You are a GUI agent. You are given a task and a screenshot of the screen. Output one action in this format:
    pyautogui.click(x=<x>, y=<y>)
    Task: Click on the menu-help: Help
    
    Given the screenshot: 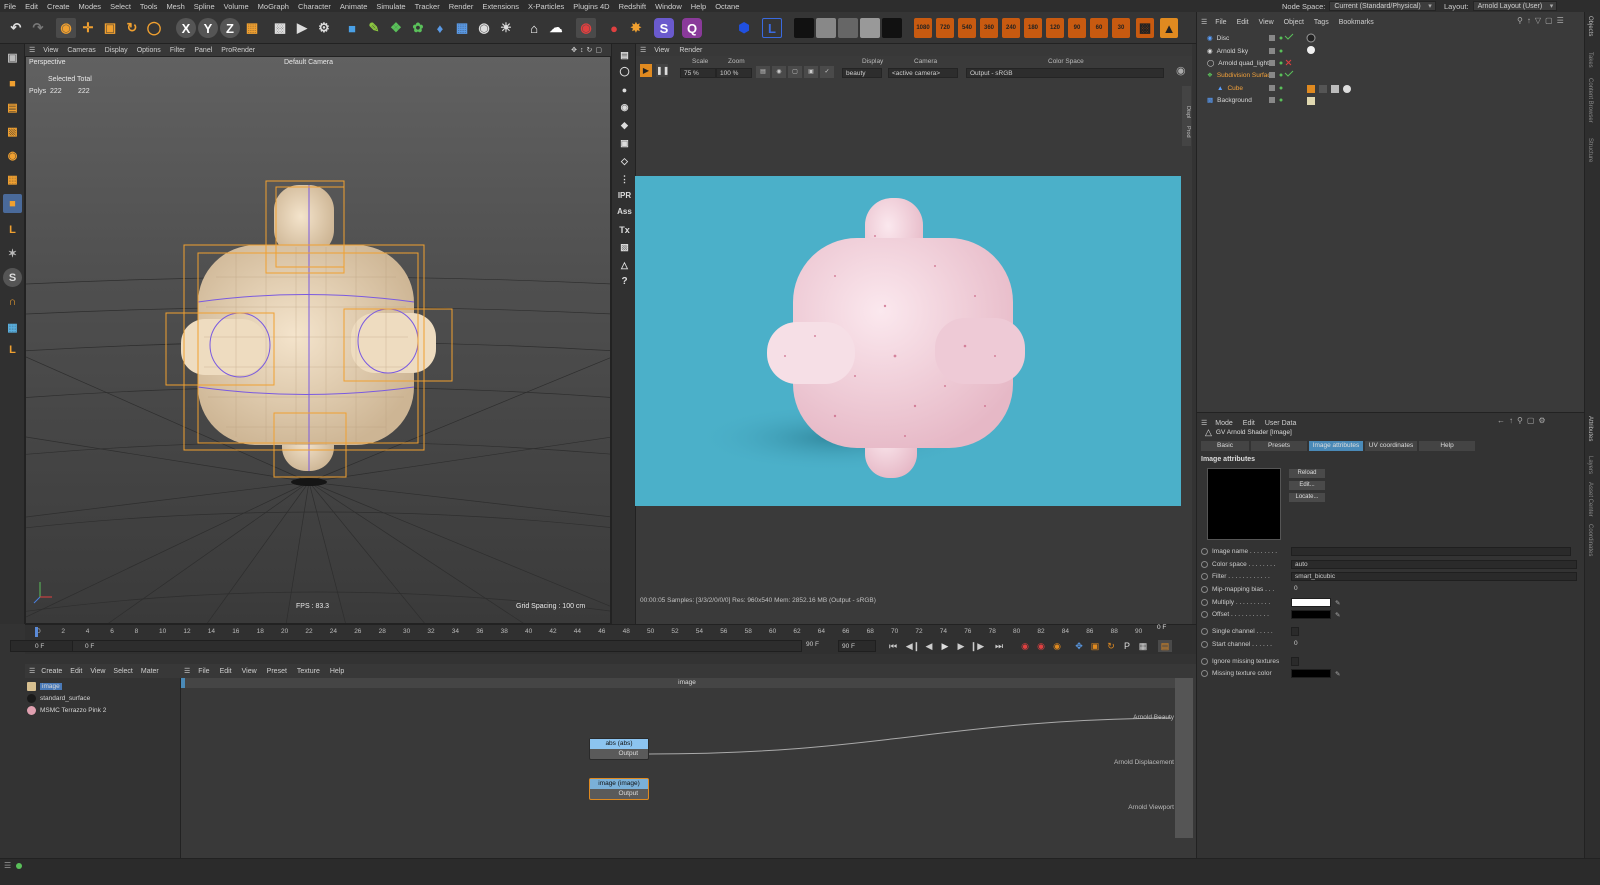 What is the action you would take?
    pyautogui.click(x=698, y=6)
    